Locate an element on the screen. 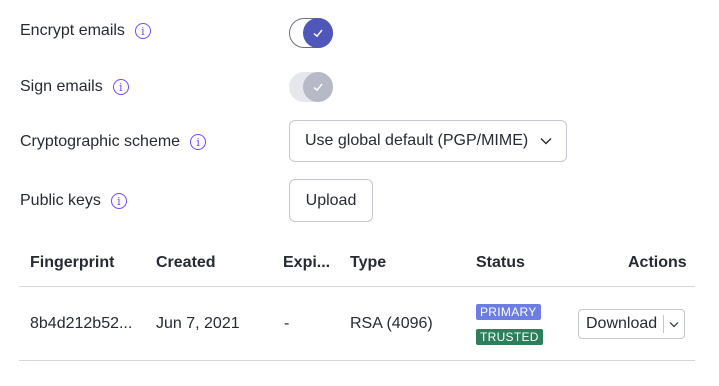 The image size is (719, 386). encrypt-emails-label: Encrypt emails is located at coordinates (72, 30).